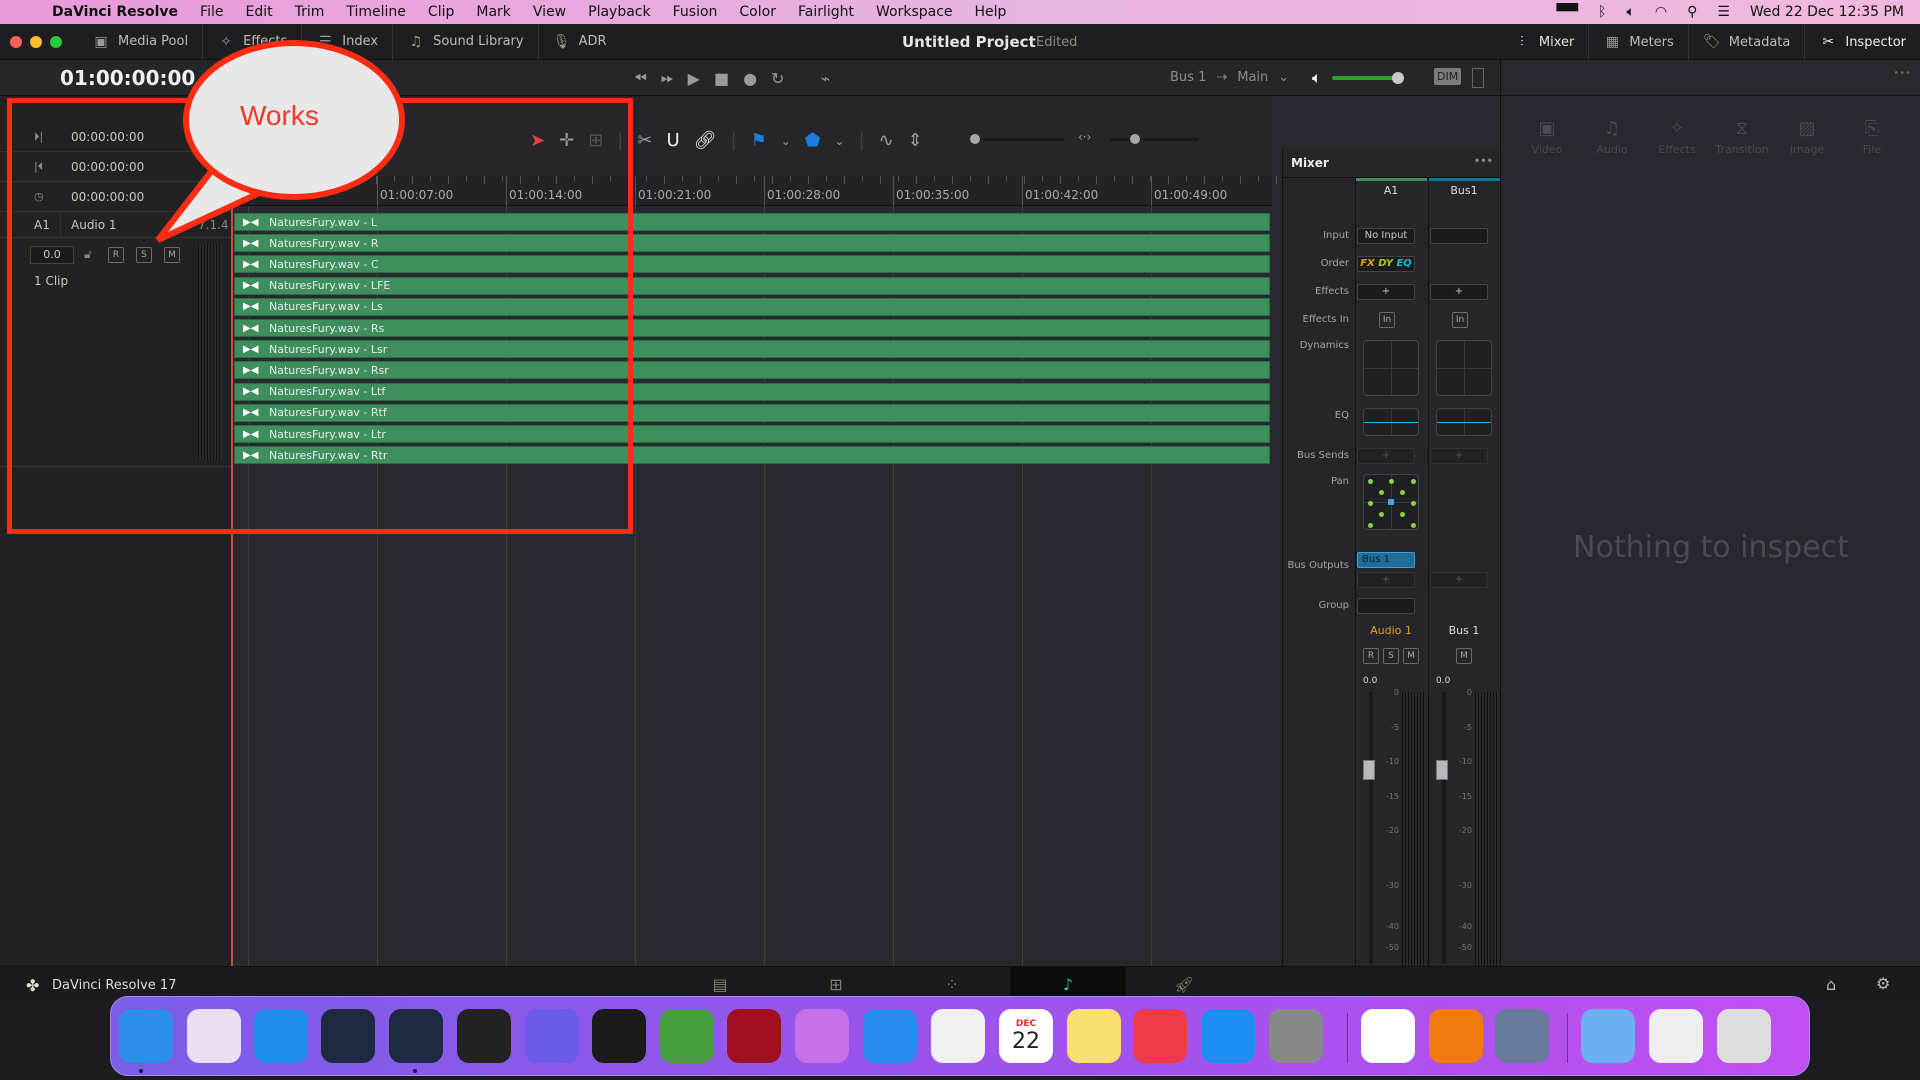  Describe the element at coordinates (886, 140) in the screenshot. I see `waveform-zoom-icon: ∿` at that location.